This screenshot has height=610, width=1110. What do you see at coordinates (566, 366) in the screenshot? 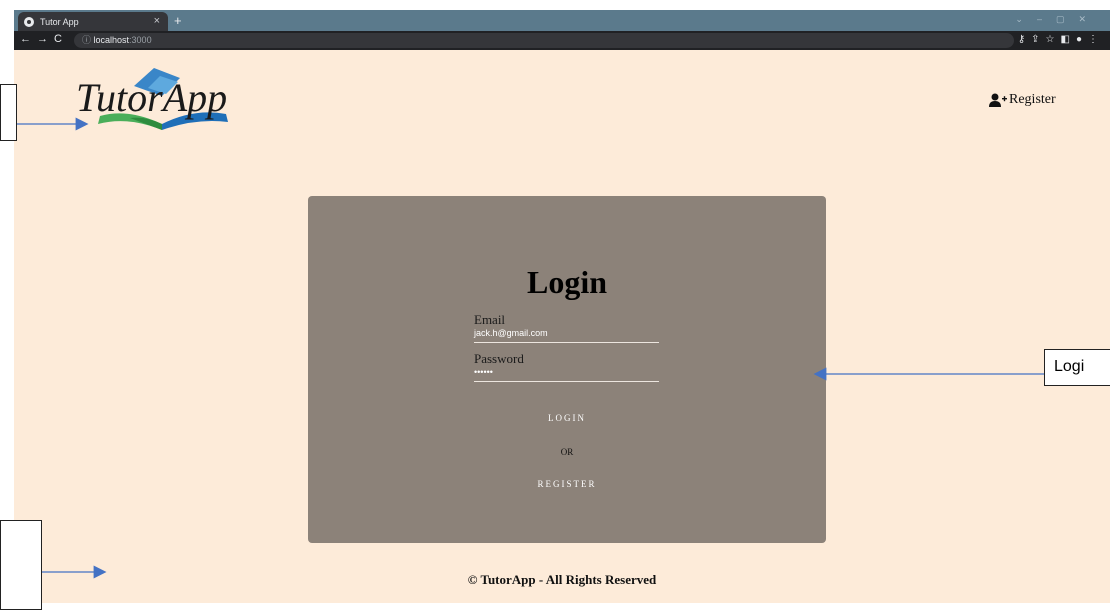
I see `password-field: Password ••••••` at bounding box center [566, 366].